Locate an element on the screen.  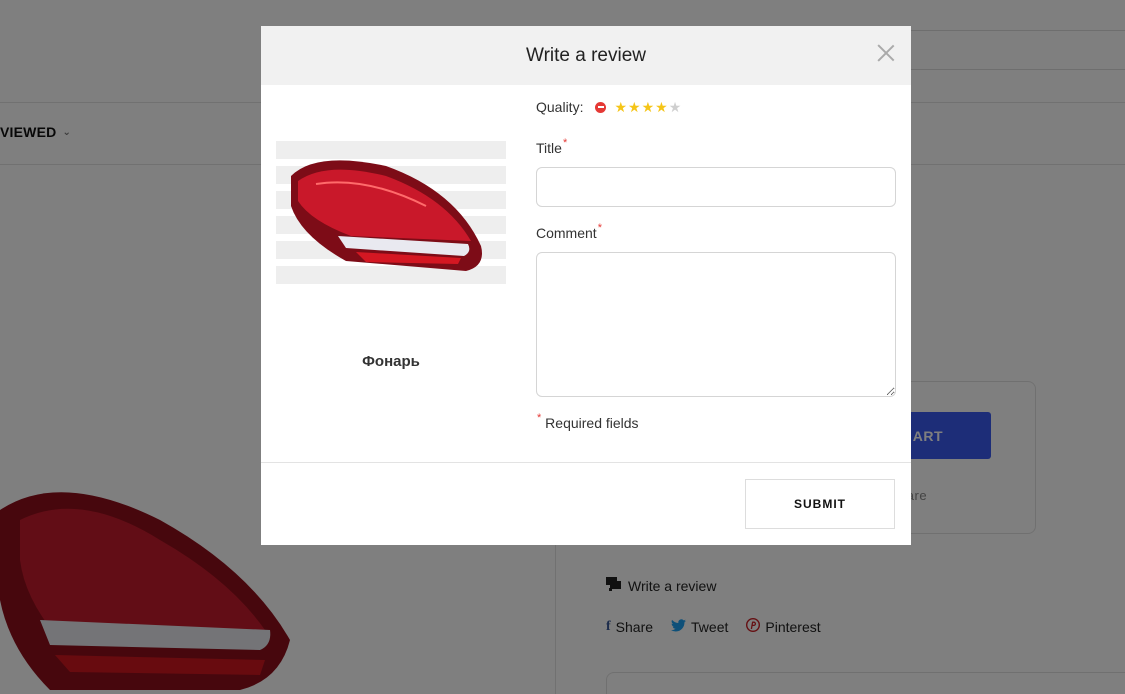
review-product-panel: Фонарь is located at coordinates (391, 253).